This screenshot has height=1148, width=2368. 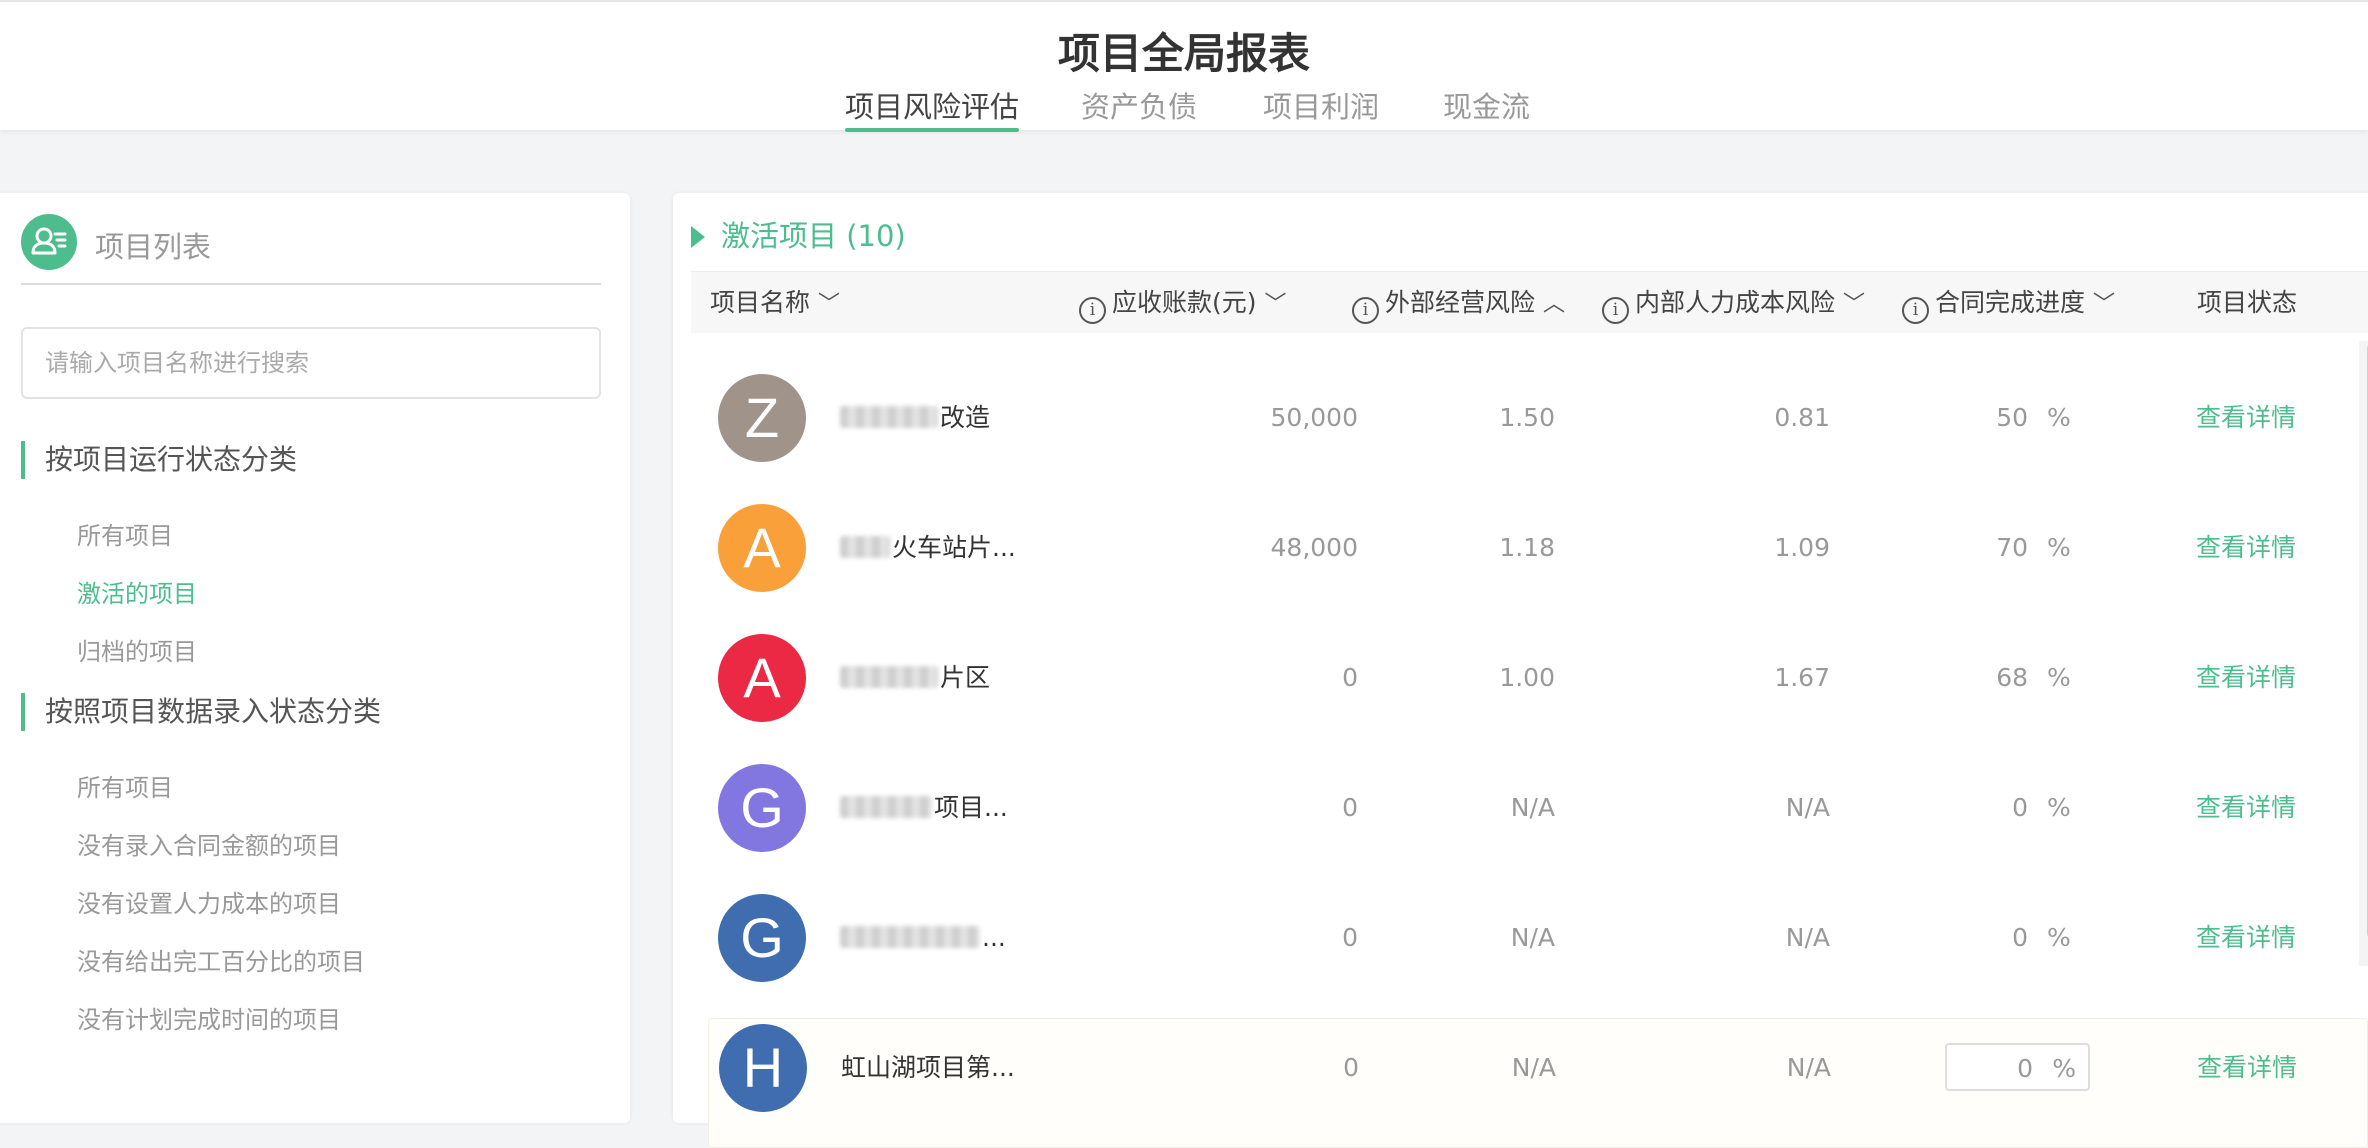 I want to click on table-row: A 火车站片... 48,000 1.18 1.09 70 % 查看详情, so click(x=1538, y=548).